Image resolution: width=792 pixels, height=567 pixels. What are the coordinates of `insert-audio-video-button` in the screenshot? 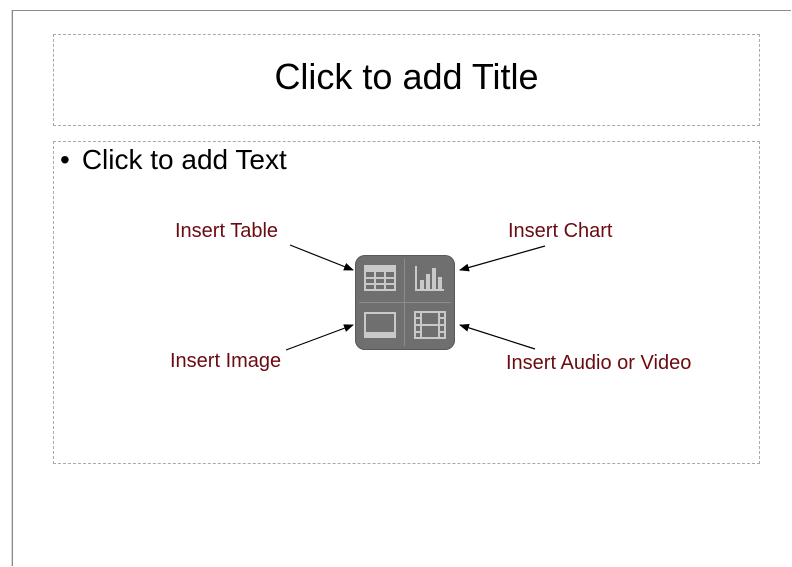 It's located at (429, 325).